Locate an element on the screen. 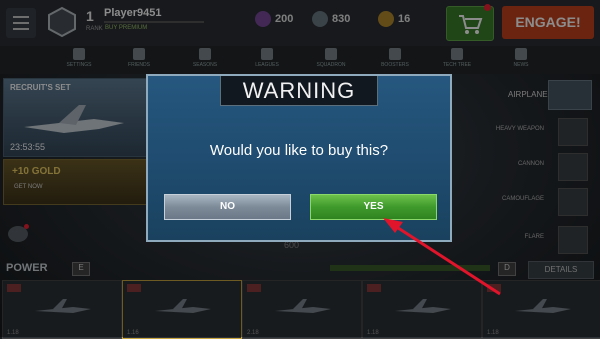 Image resolution: width=600 pixels, height=339 pixels. dialog-message: Would you like to buy this? is located at coordinates (299, 150).